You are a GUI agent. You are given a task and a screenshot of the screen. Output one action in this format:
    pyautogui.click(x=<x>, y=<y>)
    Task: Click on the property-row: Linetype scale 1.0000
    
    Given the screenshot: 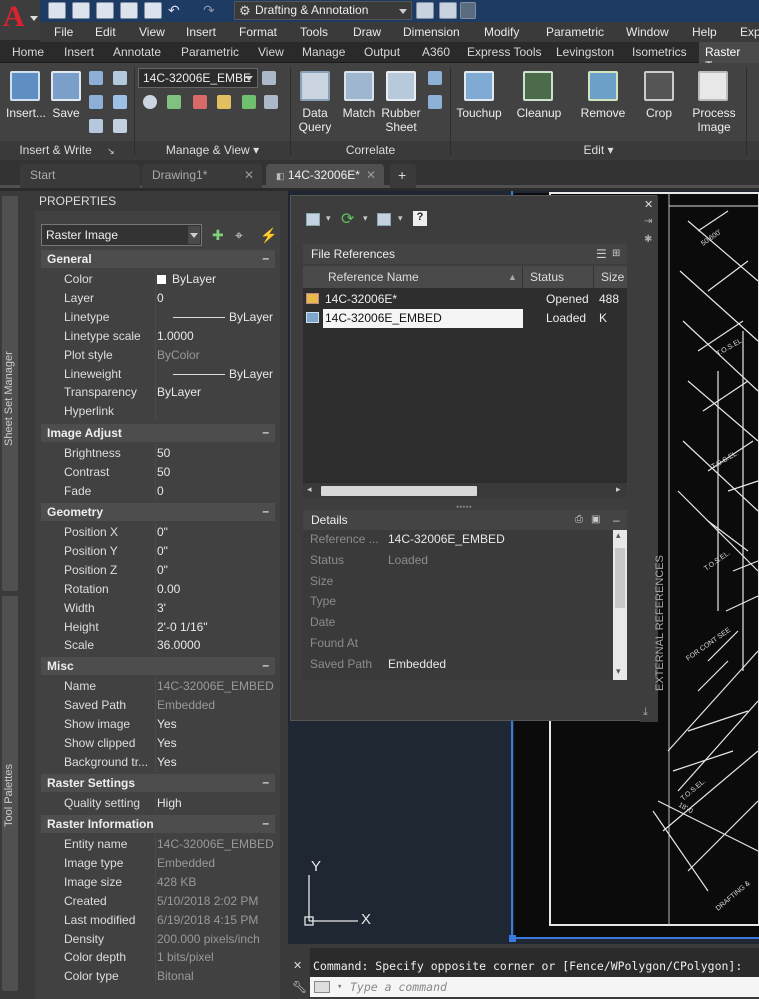 What is the action you would take?
    pyautogui.click(x=158, y=336)
    